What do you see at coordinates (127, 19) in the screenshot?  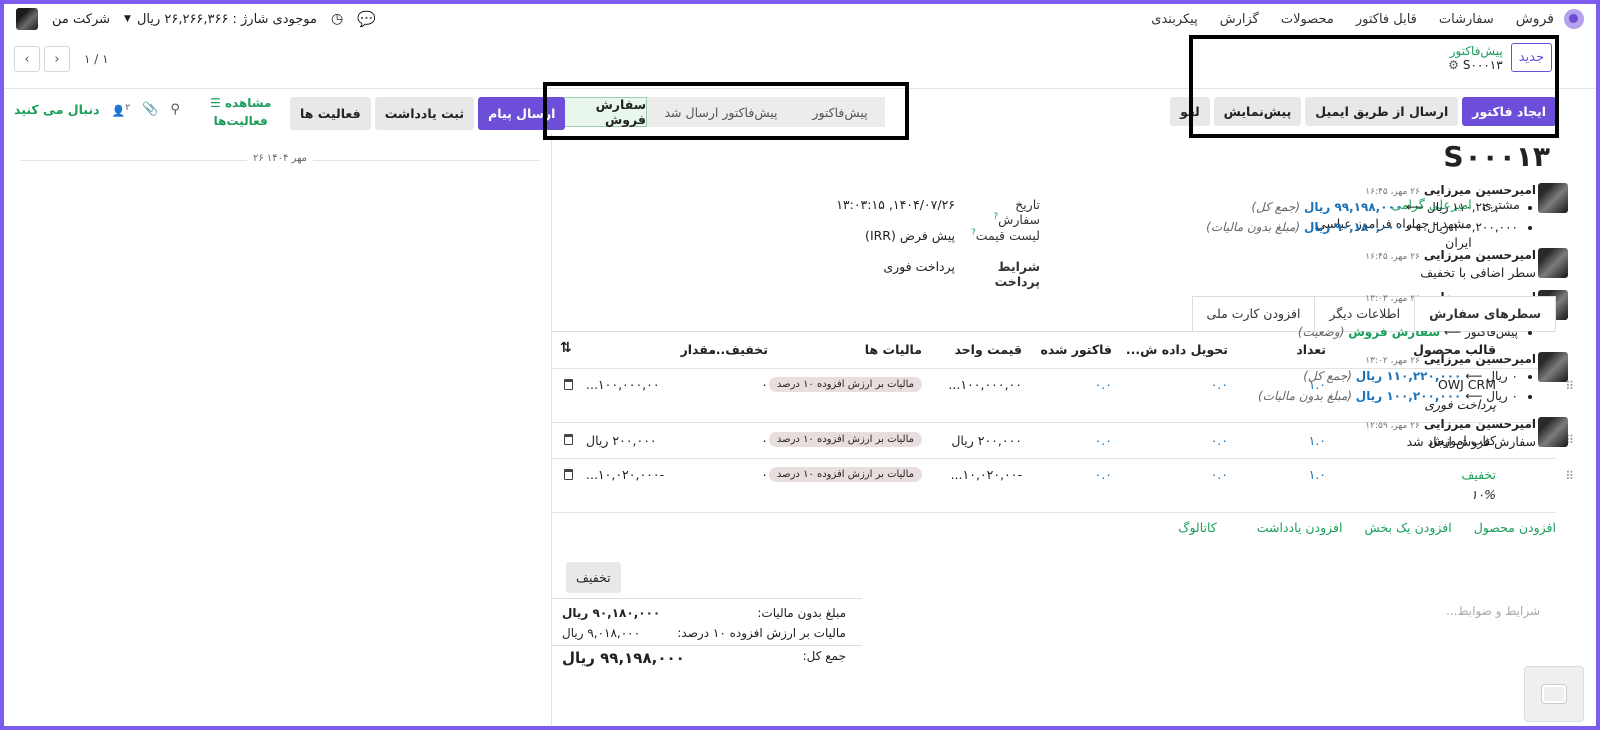 I see `caret-down-icon: ▼` at bounding box center [127, 19].